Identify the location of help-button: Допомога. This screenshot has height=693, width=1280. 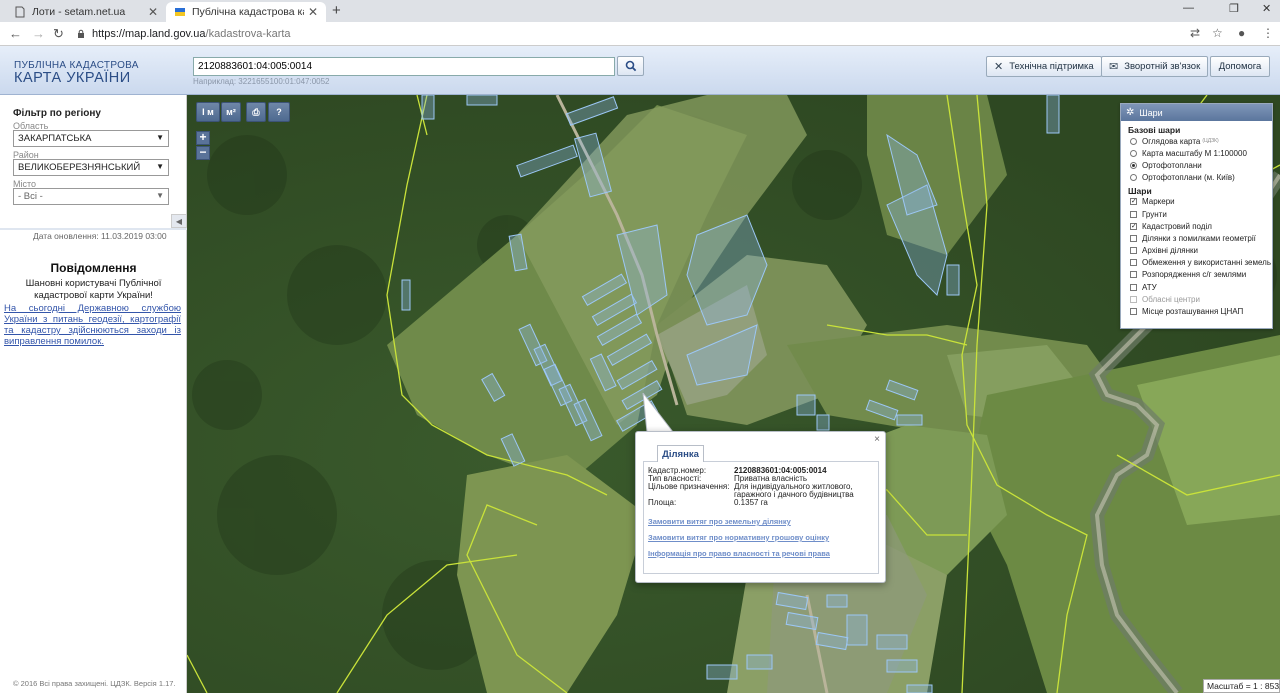
(1240, 66).